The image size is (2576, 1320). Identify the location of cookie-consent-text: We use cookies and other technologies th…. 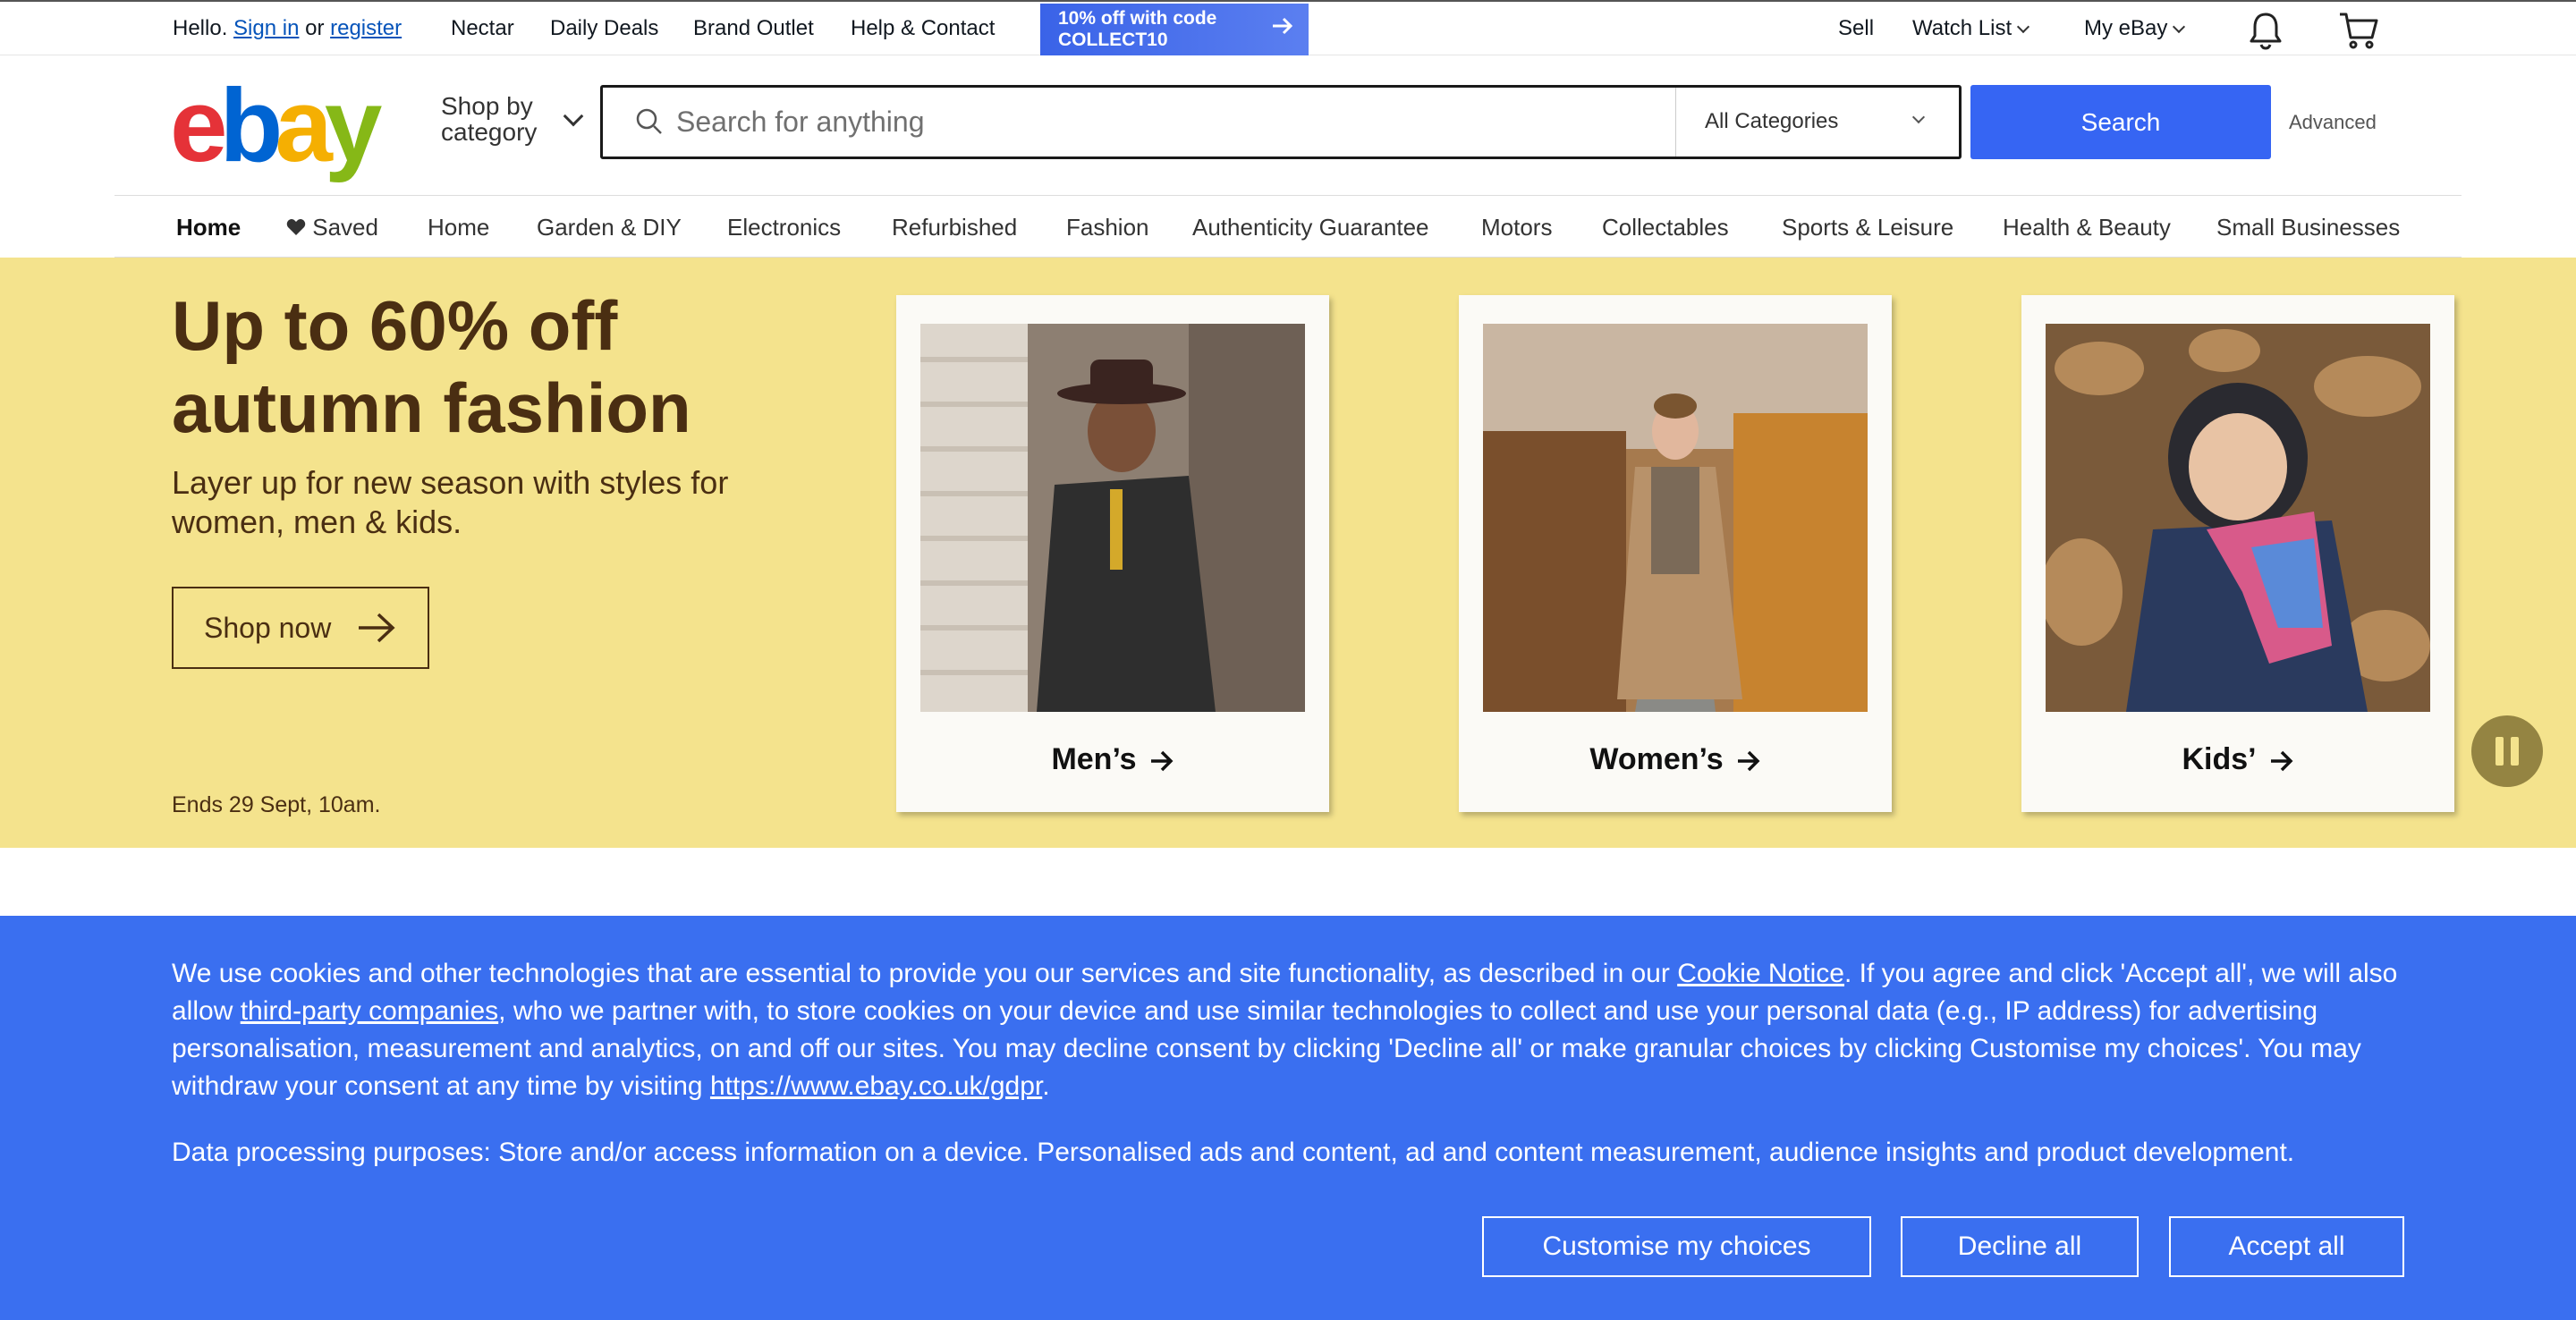
(1290, 1030).